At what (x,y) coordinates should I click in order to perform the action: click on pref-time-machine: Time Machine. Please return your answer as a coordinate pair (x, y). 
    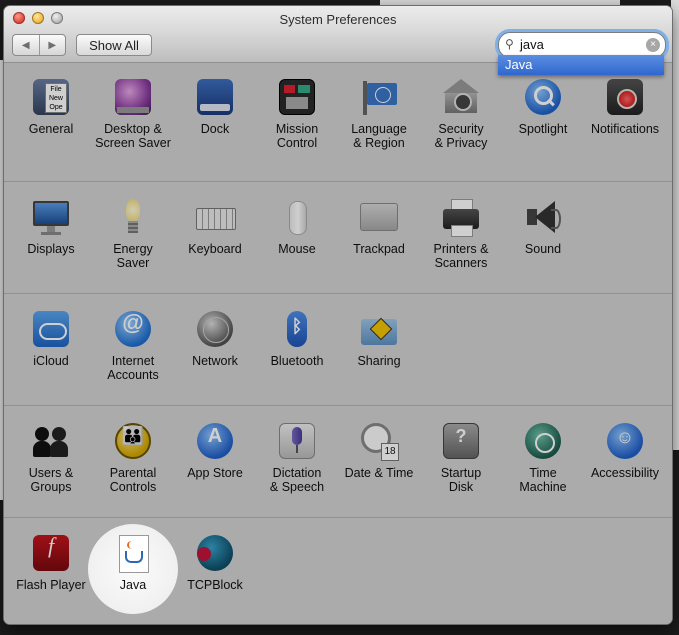
    Looking at the image, I should click on (543, 457).